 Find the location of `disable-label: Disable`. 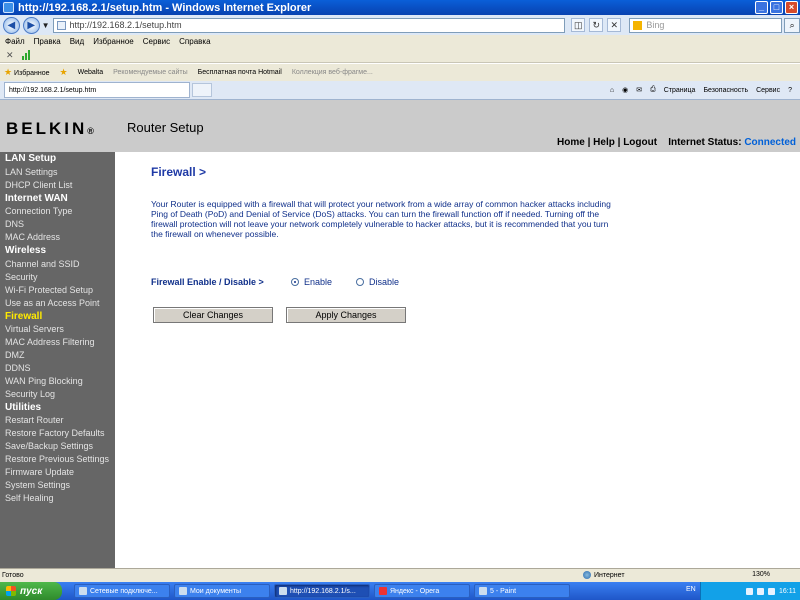

disable-label: Disable is located at coordinates (384, 282).